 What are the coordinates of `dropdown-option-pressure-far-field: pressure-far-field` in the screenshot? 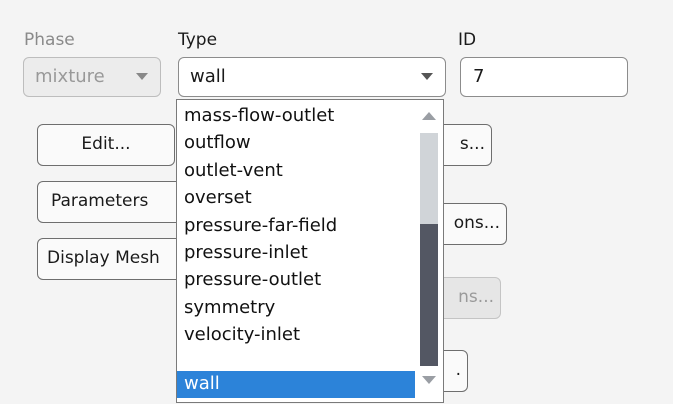 It's located at (296, 226).